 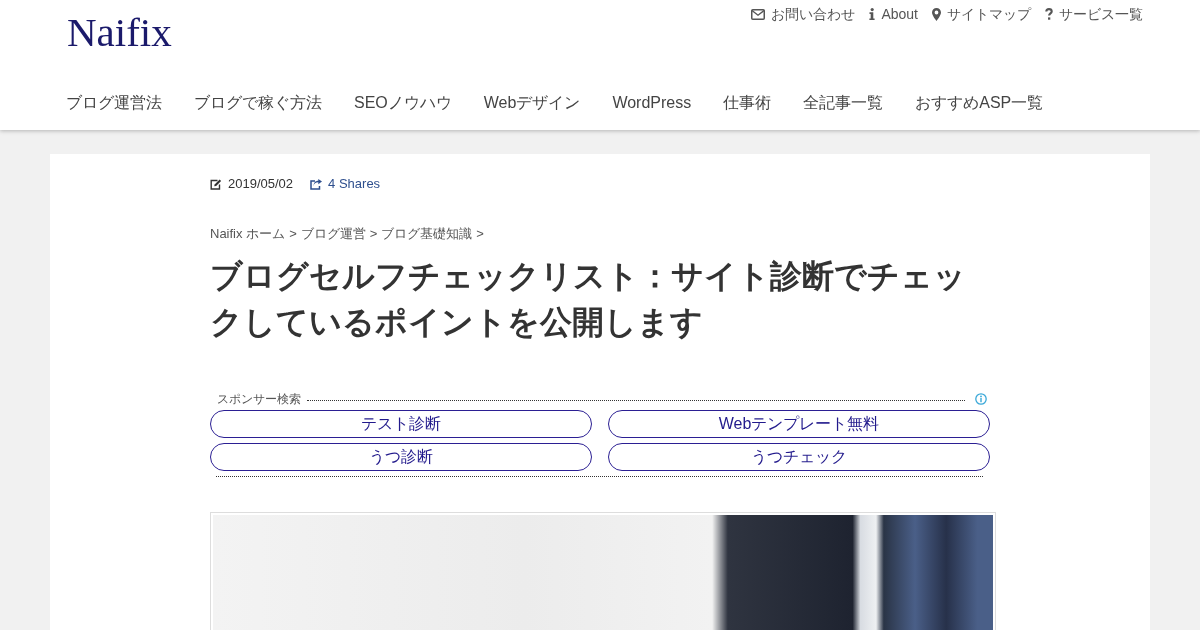 I want to click on post-date: 2019/05/02, so click(x=261, y=184).